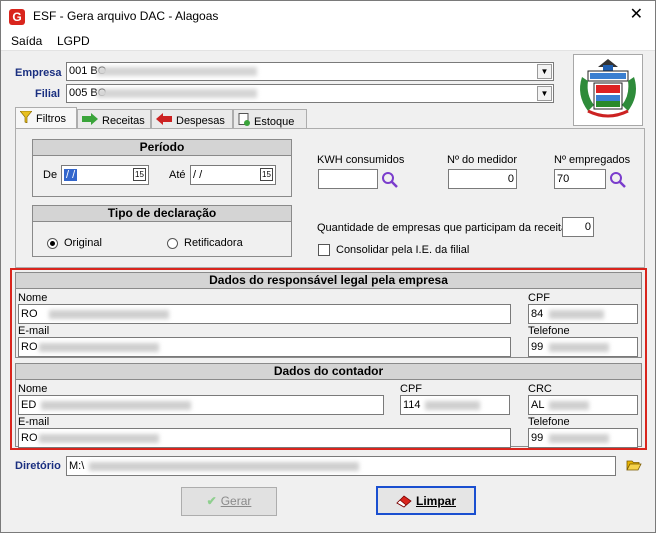 The width and height of the screenshot is (656, 533). What do you see at coordinates (310, 93) in the screenshot?
I see `filial-combo: 005 BO ▼` at bounding box center [310, 93].